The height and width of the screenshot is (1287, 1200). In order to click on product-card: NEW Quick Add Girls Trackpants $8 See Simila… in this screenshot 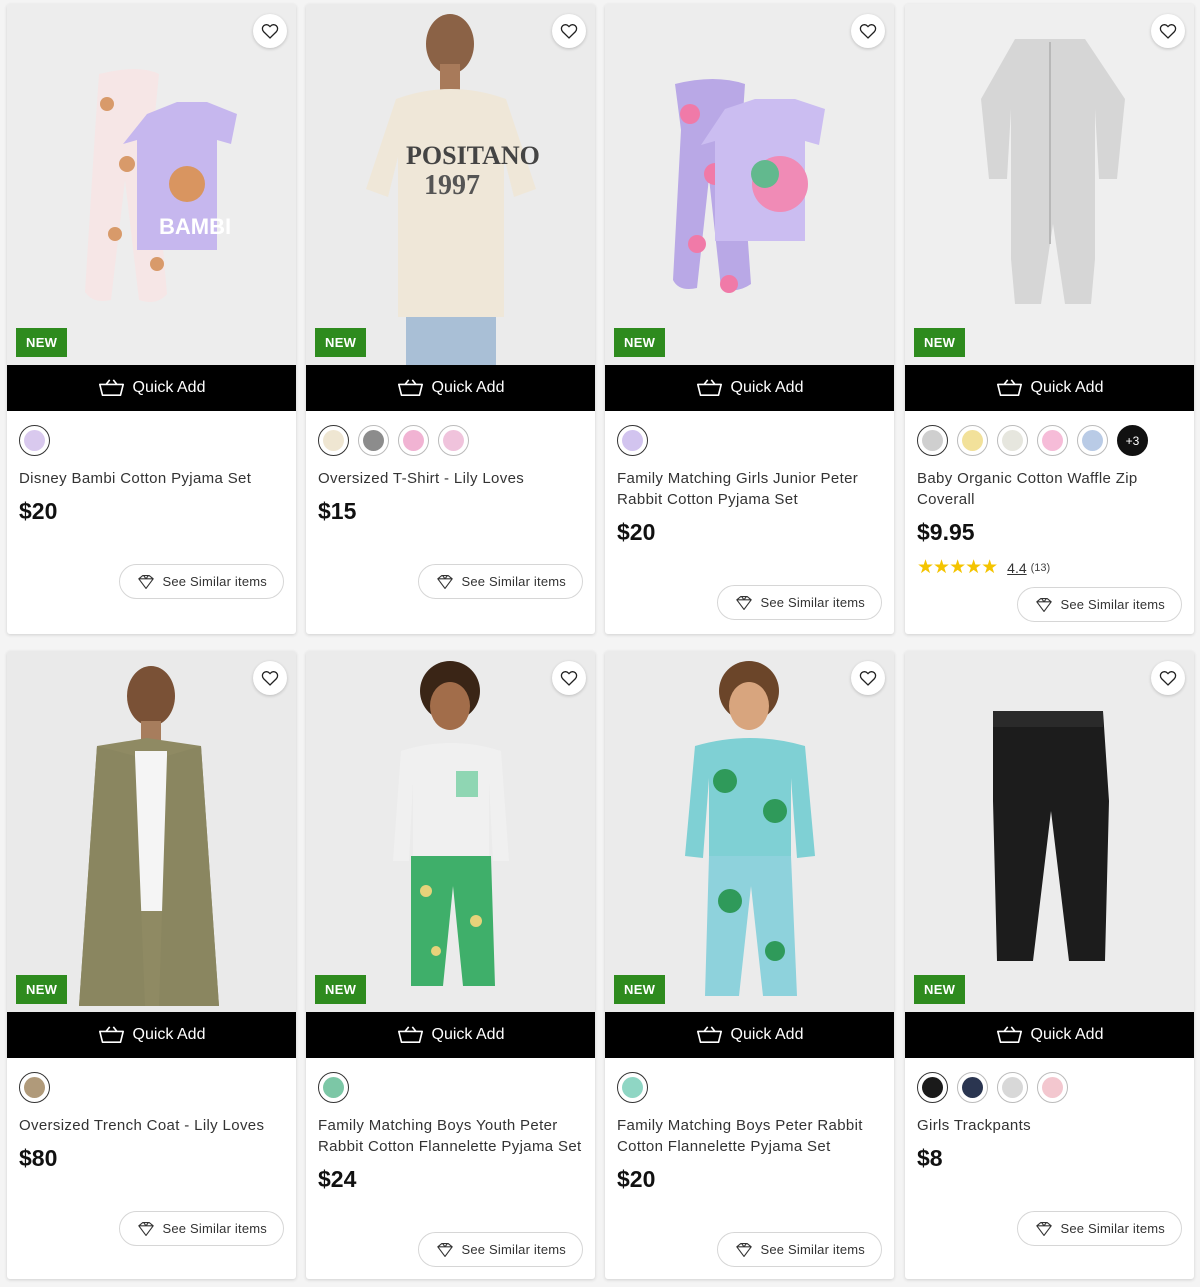, I will do `click(1049, 965)`.